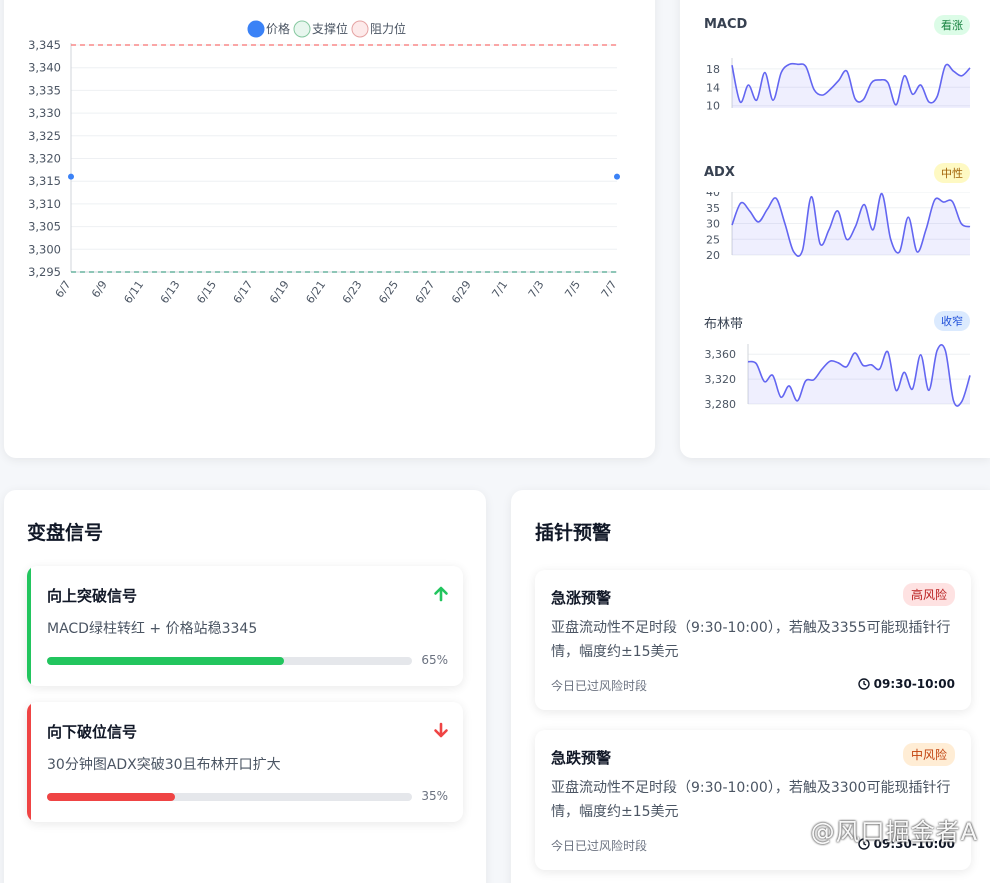 This screenshot has height=883, width=990. What do you see at coordinates (952, 173) in the screenshot?
I see `adx-badge: 中性` at bounding box center [952, 173].